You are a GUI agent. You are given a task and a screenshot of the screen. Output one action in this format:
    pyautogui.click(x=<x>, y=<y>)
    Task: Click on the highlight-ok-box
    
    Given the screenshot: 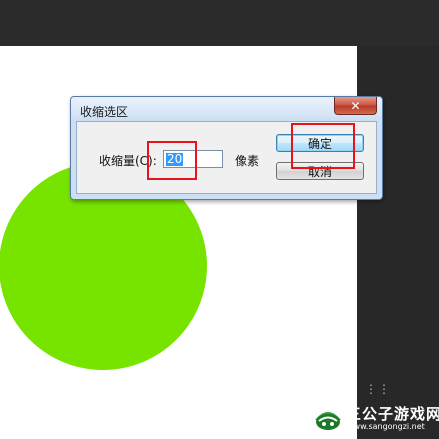 What is the action you would take?
    pyautogui.click(x=323, y=146)
    